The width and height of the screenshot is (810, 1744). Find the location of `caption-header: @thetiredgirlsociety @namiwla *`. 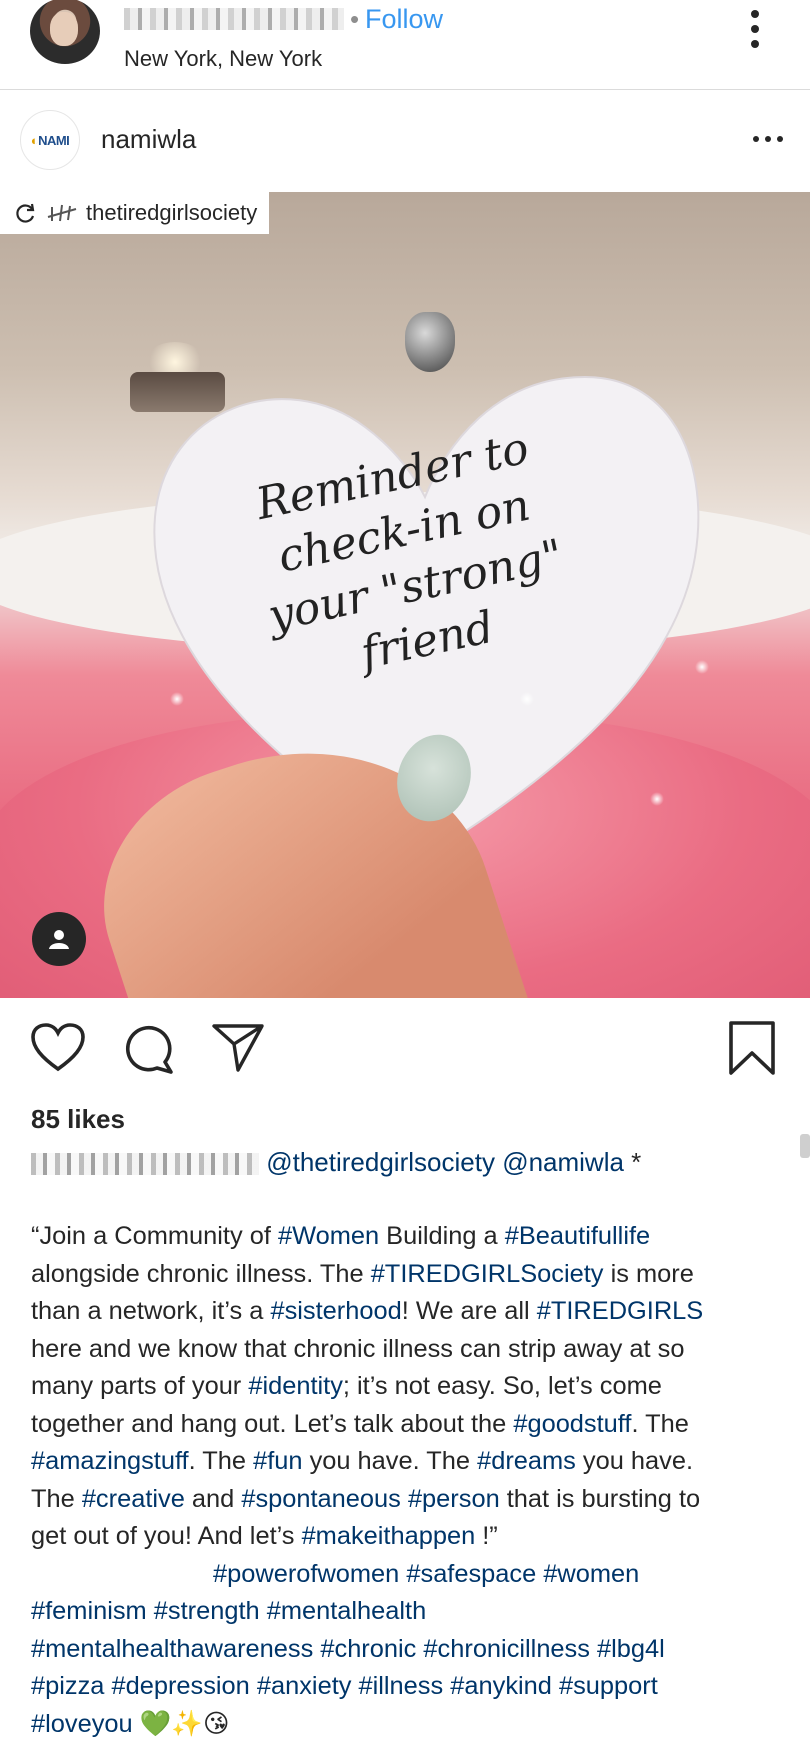

caption-header: @thetiredgirlsociety @namiwla * is located at coordinates (336, 1162).